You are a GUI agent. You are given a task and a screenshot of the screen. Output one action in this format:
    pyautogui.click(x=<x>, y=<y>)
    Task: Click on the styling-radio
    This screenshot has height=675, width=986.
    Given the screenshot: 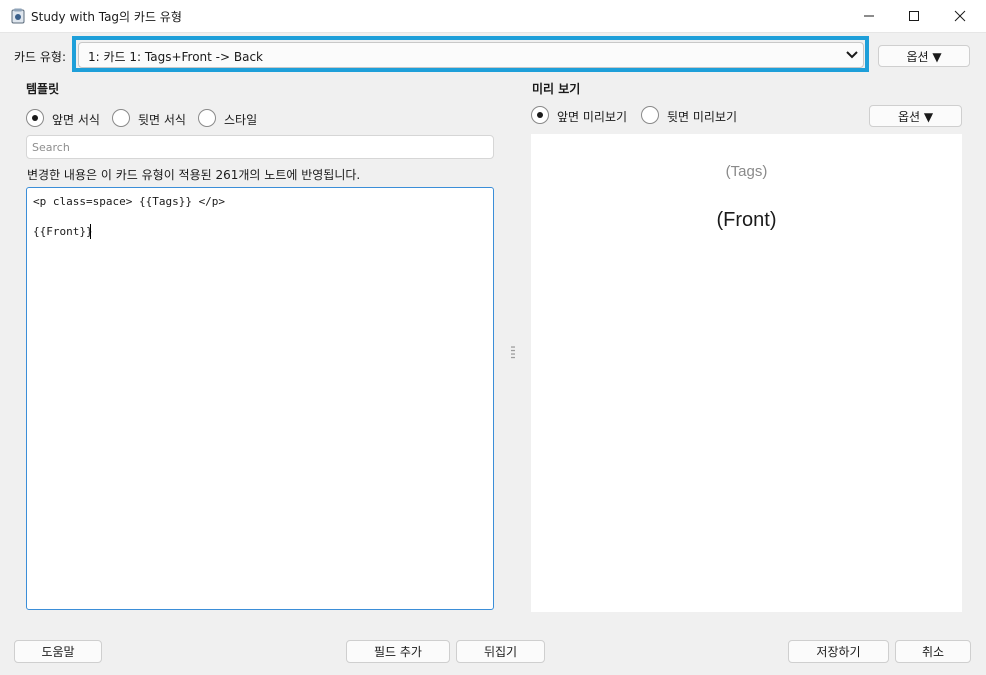 What is the action you would take?
    pyautogui.click(x=207, y=118)
    